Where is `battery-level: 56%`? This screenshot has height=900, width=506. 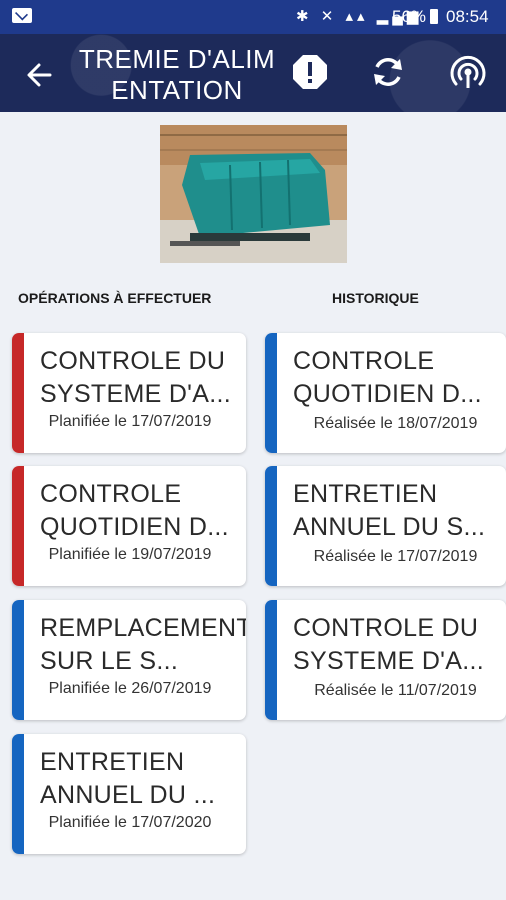 battery-level: 56% is located at coordinates (409, 16).